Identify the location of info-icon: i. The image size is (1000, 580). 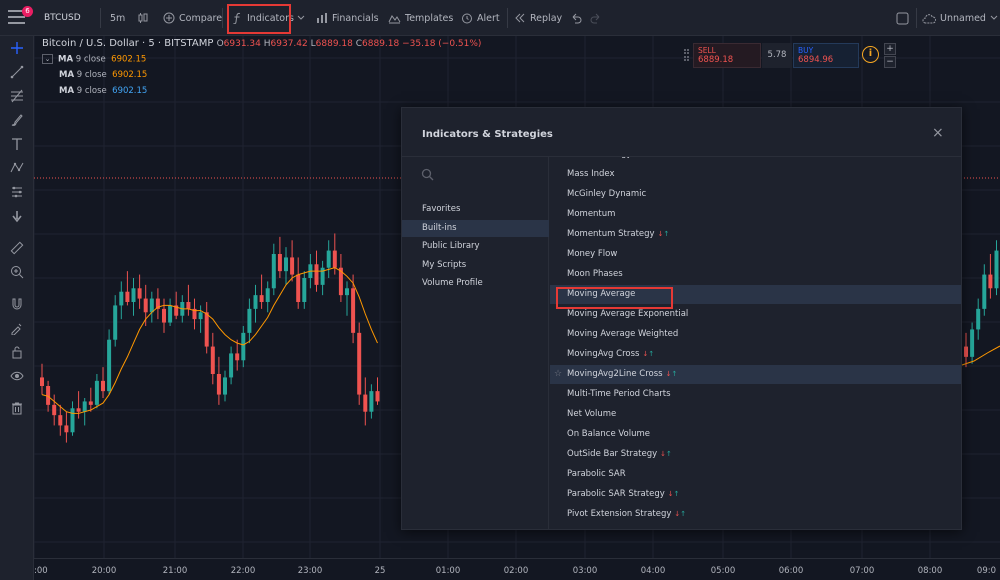
(870, 54).